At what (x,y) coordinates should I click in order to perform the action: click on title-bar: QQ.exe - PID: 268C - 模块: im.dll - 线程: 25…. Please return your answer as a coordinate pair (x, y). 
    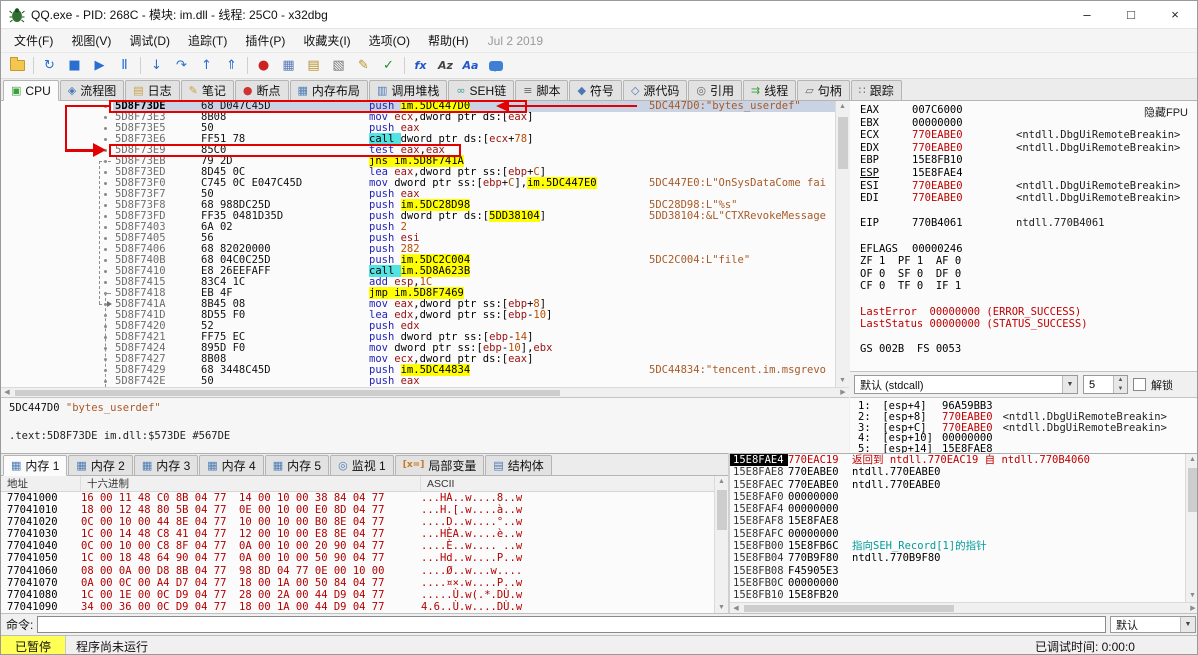
    Looking at the image, I should click on (599, 15).